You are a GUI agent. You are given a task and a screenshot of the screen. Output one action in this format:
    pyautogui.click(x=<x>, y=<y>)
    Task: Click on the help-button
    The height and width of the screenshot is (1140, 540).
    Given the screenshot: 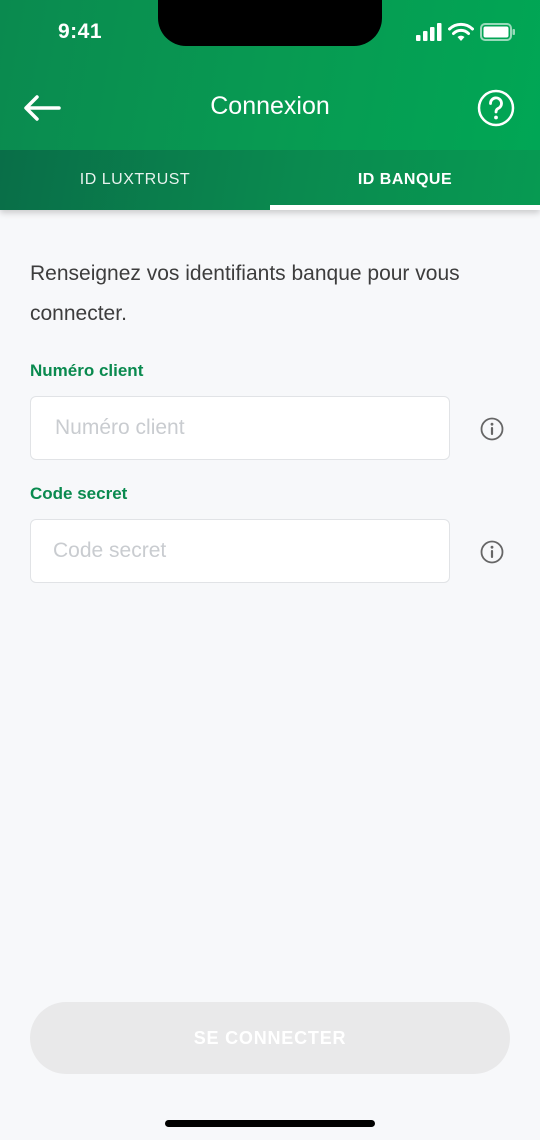 What is the action you would take?
    pyautogui.click(x=496, y=108)
    